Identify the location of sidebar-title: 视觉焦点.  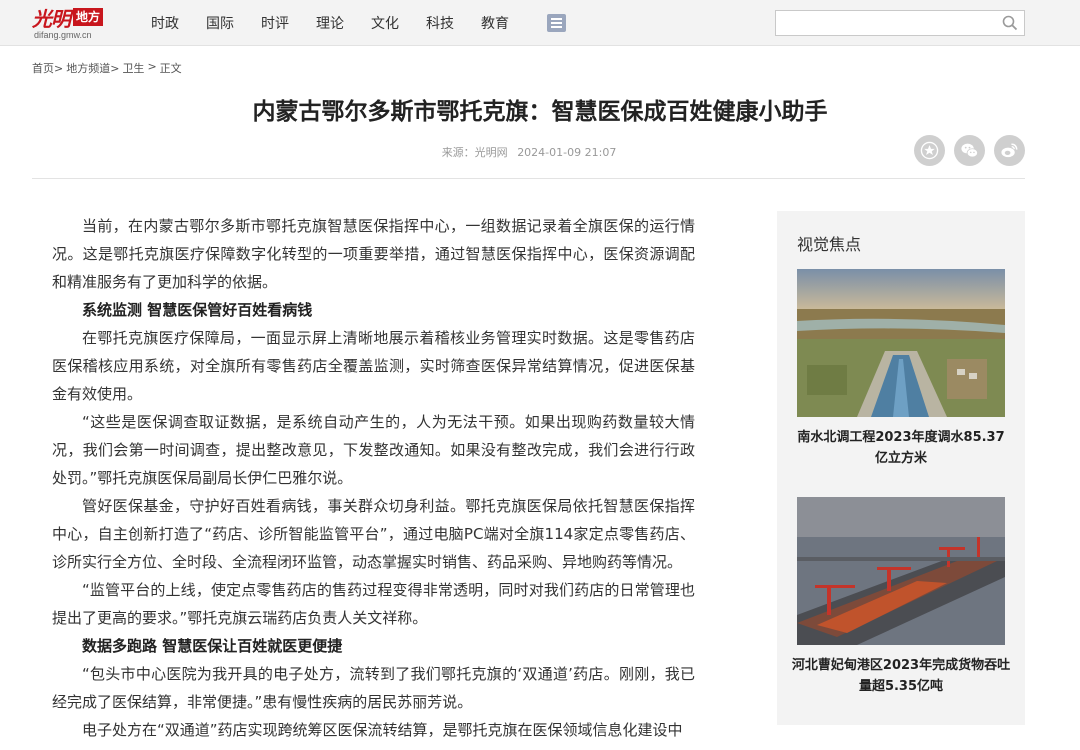
(829, 244).